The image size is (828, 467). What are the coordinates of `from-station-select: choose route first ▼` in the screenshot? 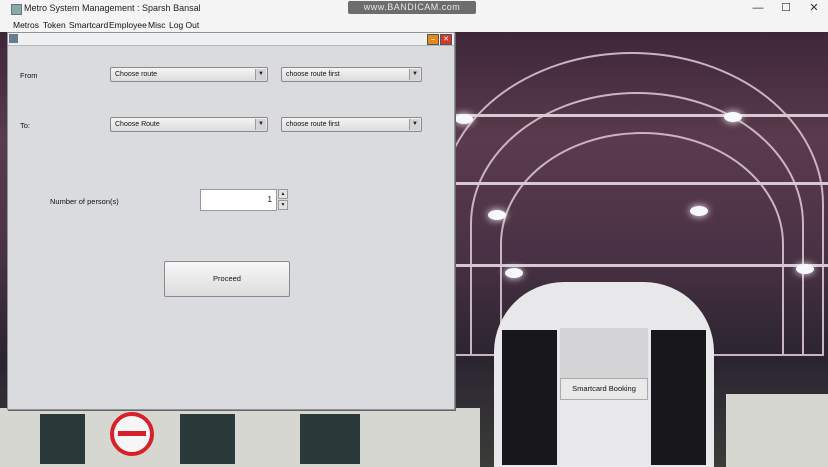 It's located at (351, 74).